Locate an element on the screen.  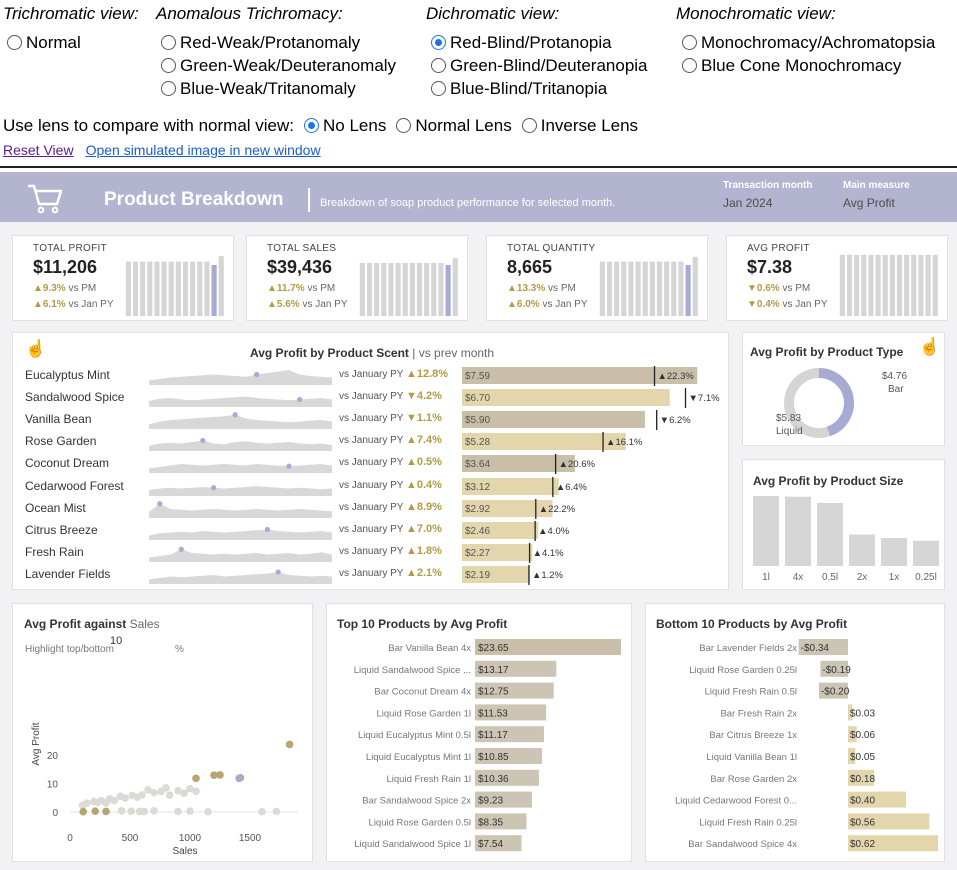
open-new-window-link: Open simulated image in new window is located at coordinates (203, 150).